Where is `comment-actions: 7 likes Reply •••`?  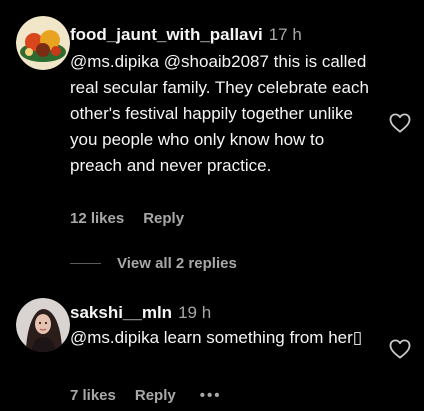
comment-actions: 7 likes Reply ••• is located at coordinates (146, 396).